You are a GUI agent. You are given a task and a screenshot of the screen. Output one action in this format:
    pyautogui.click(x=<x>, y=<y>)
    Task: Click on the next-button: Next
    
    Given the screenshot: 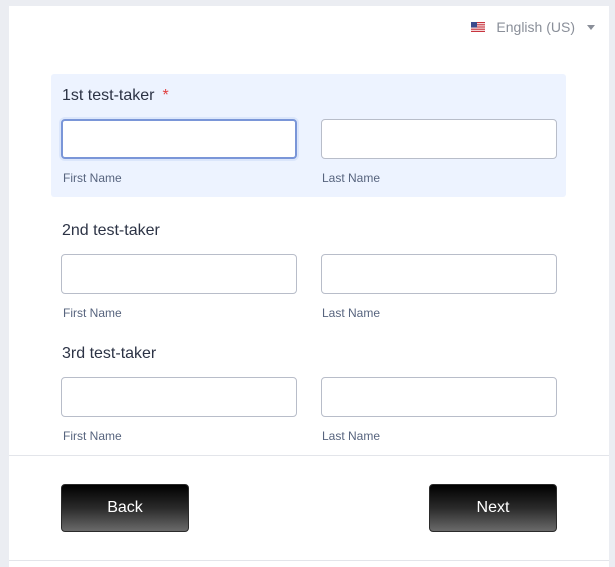 What is the action you would take?
    pyautogui.click(x=493, y=508)
    